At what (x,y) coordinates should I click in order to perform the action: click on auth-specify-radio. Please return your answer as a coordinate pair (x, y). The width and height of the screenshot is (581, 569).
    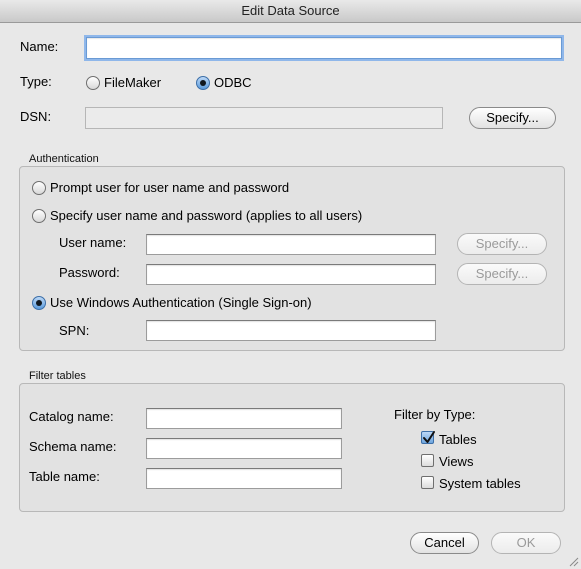
    Looking at the image, I should click on (39, 216).